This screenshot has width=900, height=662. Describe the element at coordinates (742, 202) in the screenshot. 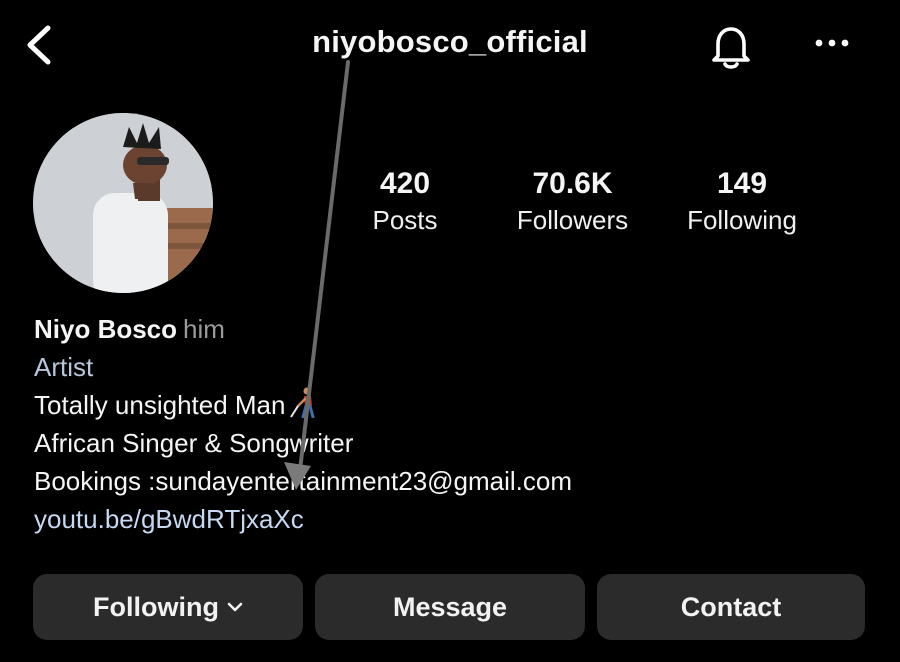

I see `following-stat: 149 Following` at that location.